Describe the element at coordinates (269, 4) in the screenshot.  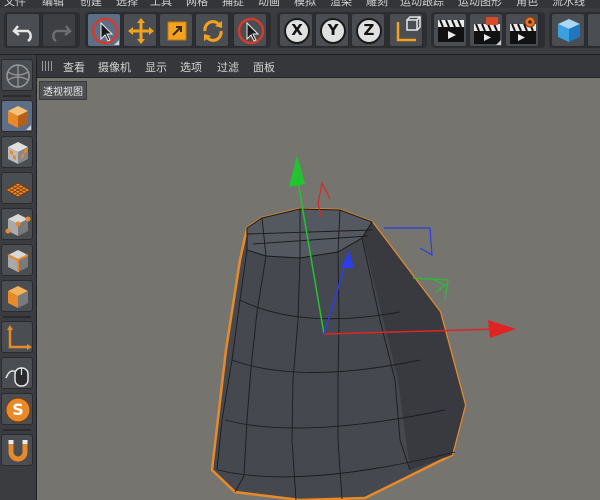
I see `menu-animate: 动画` at that location.